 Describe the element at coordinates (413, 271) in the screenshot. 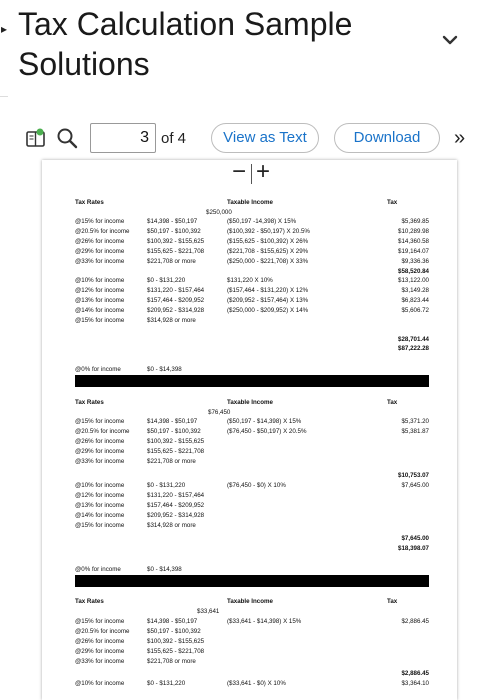

I see `tax-subtotal: $58,520.84` at that location.